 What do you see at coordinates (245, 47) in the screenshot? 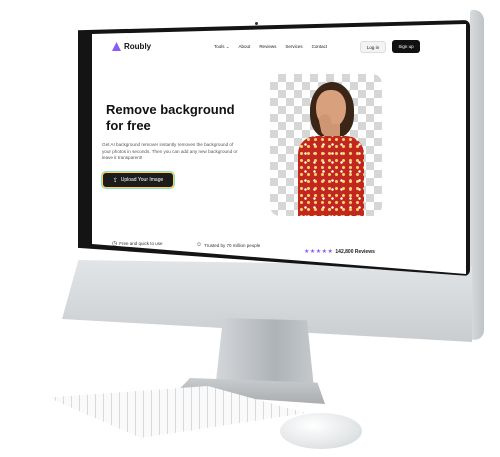
I see `nav-link-about: About` at bounding box center [245, 47].